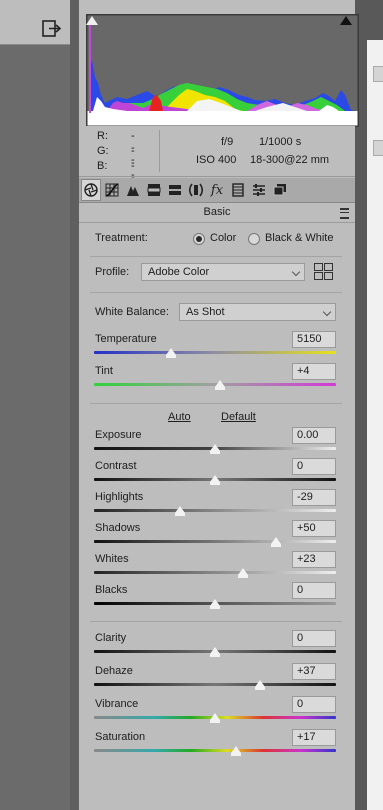 This screenshot has width=383, height=810. Describe the element at coordinates (104, 371) in the screenshot. I see `tint-label: Tint` at that location.